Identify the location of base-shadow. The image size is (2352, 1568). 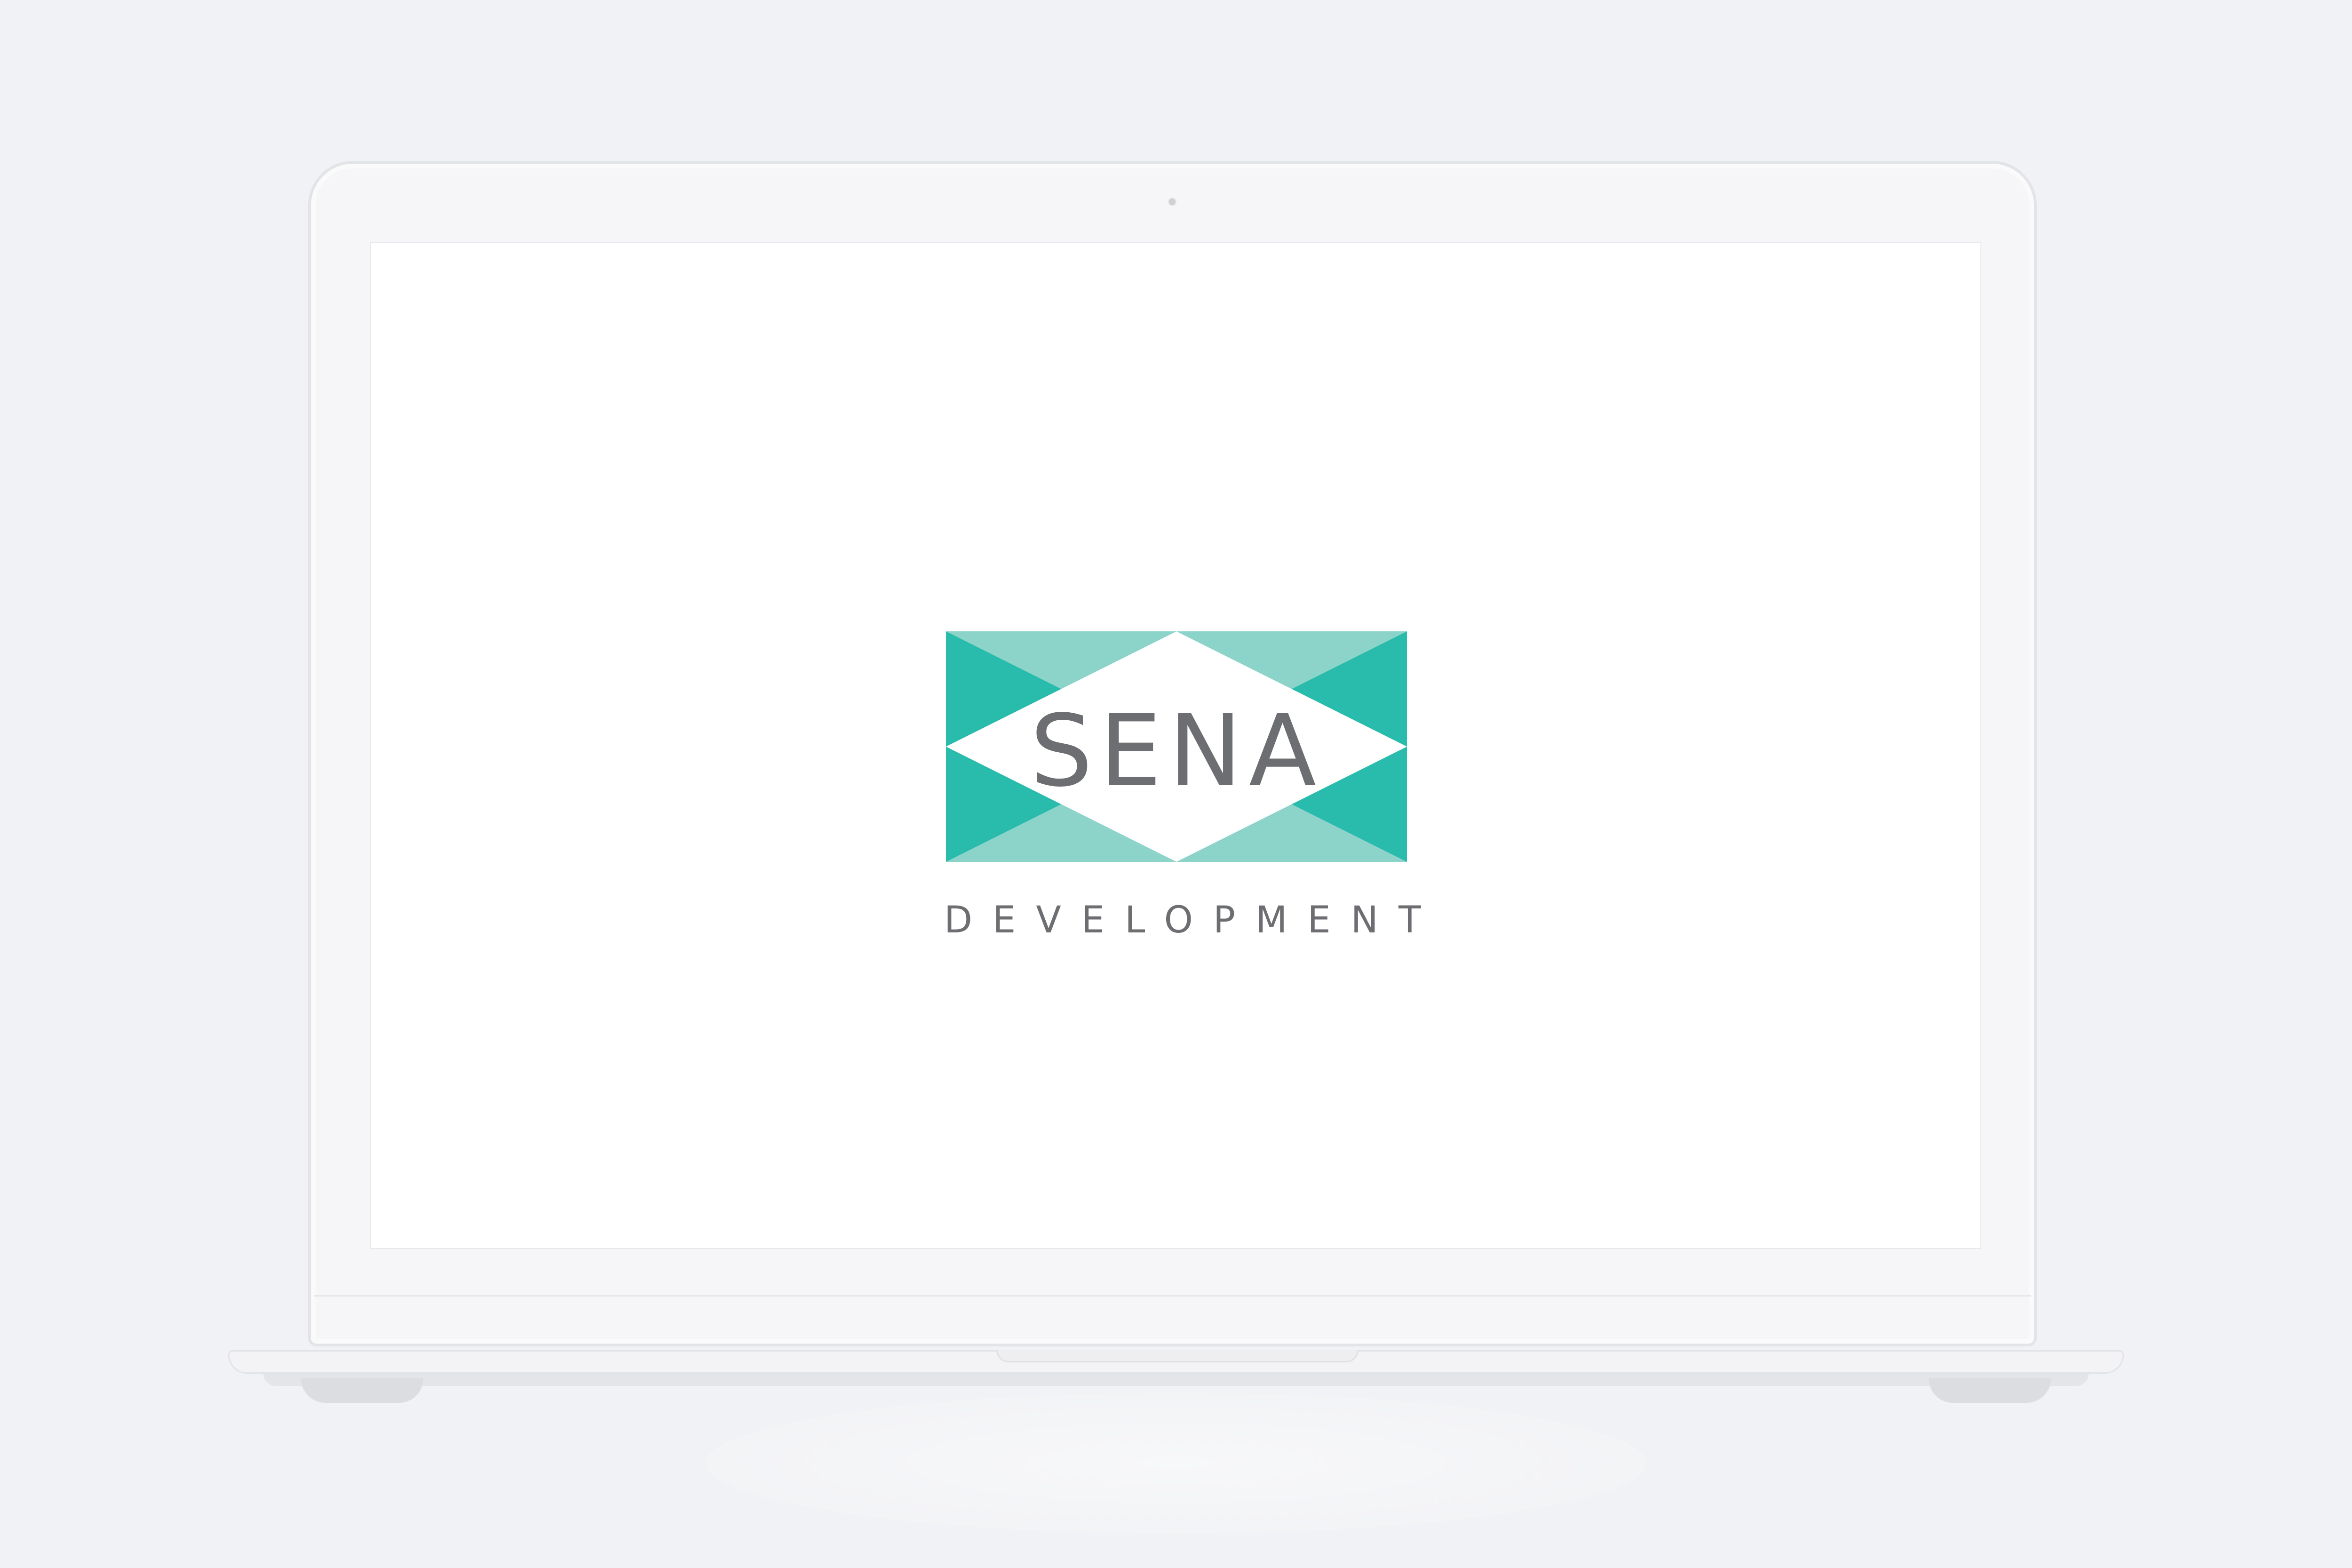
(1176, 1380).